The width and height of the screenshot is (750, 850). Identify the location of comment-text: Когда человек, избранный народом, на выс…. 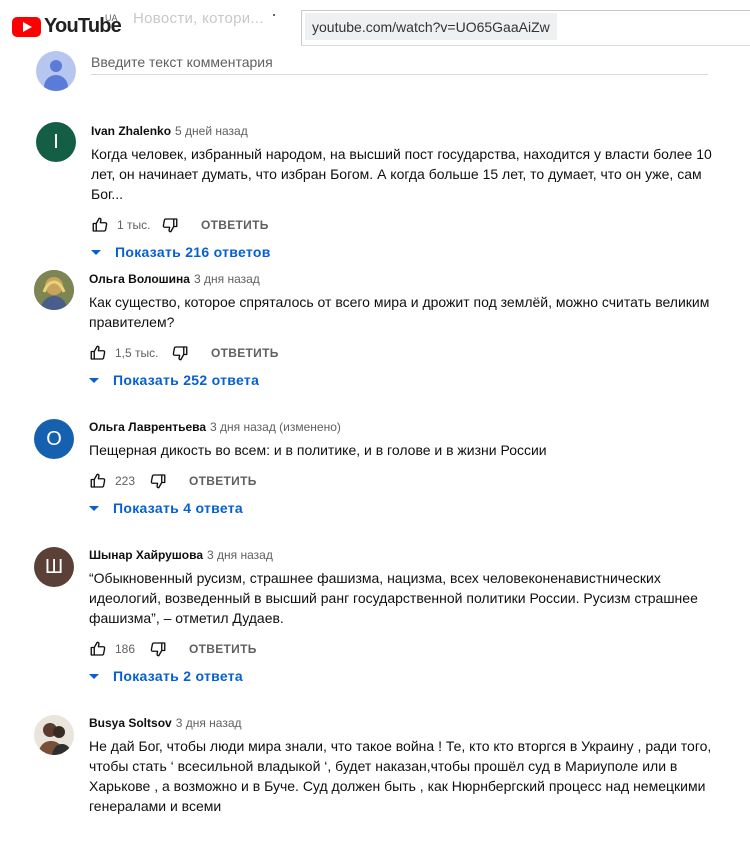
(401, 174).